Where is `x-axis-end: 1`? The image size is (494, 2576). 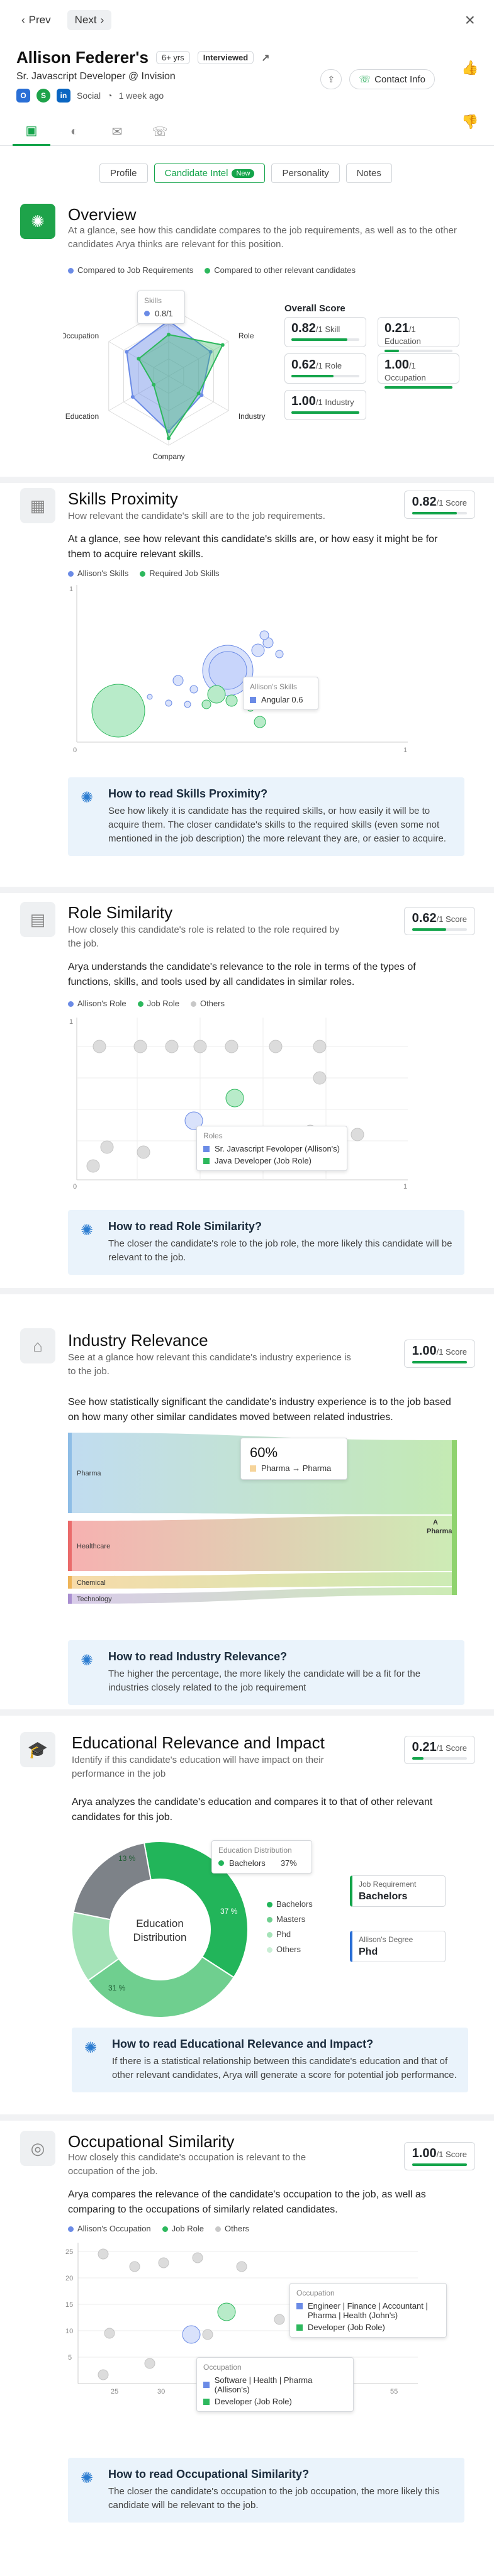
x-axis-end: 1 is located at coordinates (405, 750).